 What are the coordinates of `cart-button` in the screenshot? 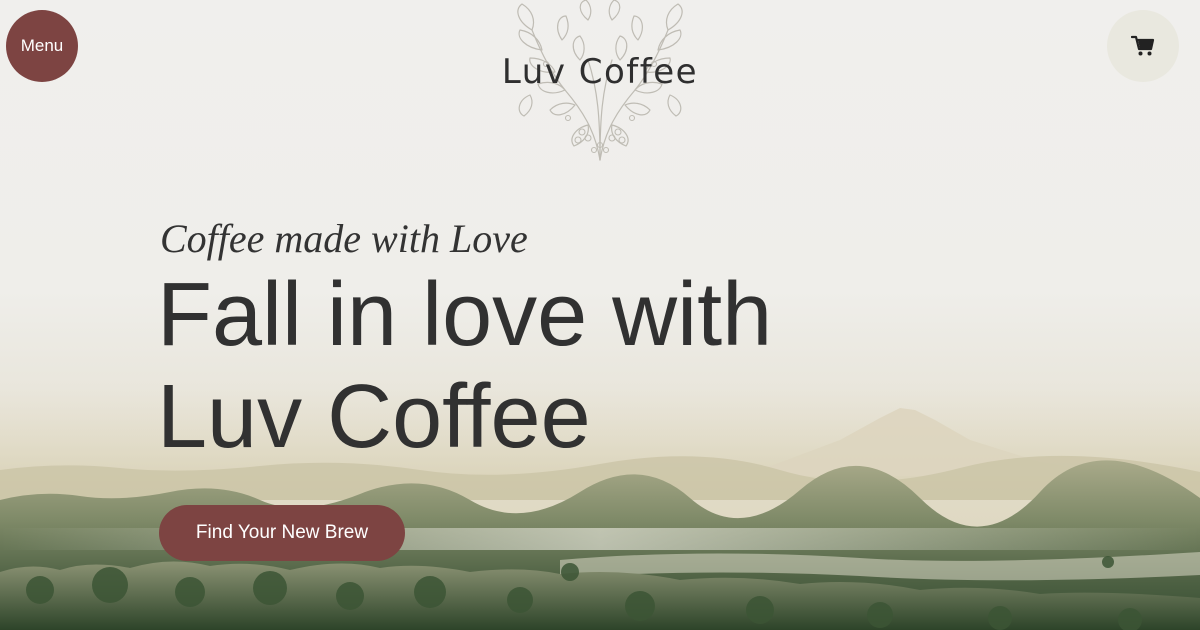 It's located at (1143, 46).